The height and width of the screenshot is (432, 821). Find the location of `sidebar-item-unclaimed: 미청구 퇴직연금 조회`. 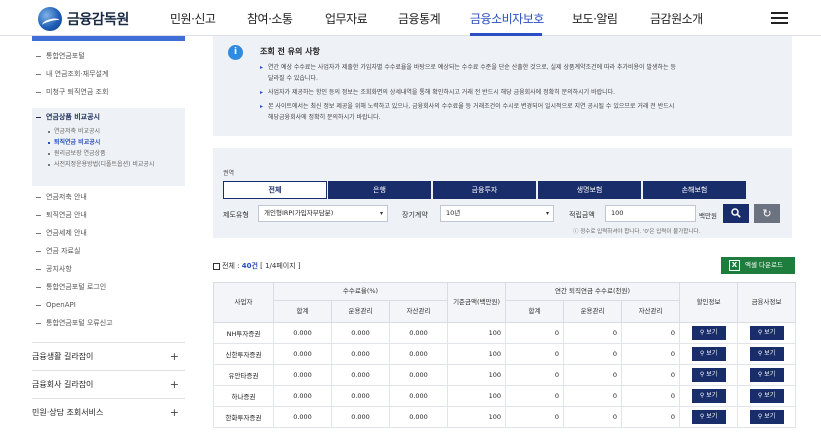

sidebar-item-unclaimed: 미청구 퇴직연금 조회 is located at coordinates (108, 92).